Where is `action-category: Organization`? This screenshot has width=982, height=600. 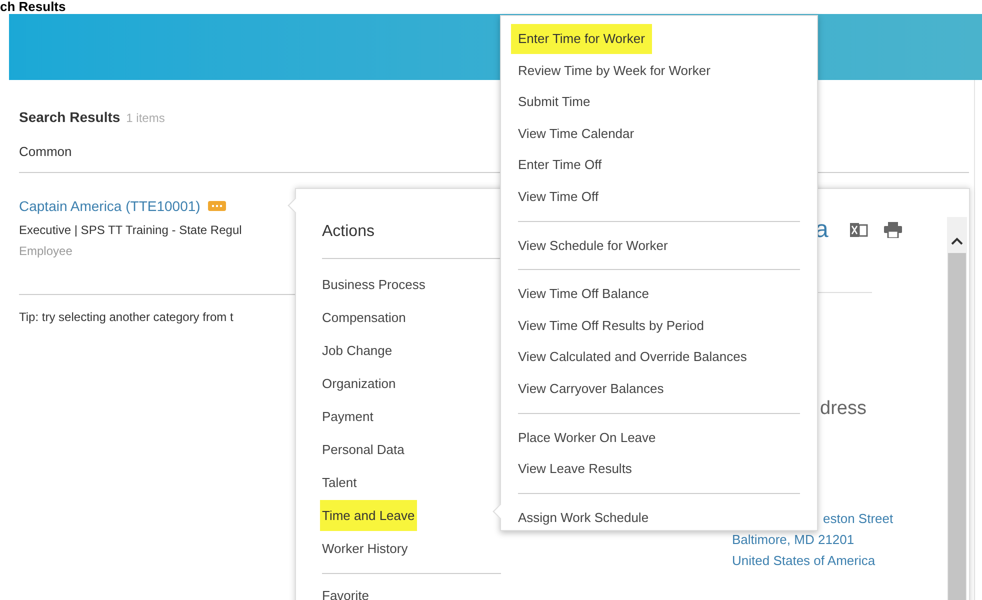
action-category: Organization is located at coordinates (359, 384).